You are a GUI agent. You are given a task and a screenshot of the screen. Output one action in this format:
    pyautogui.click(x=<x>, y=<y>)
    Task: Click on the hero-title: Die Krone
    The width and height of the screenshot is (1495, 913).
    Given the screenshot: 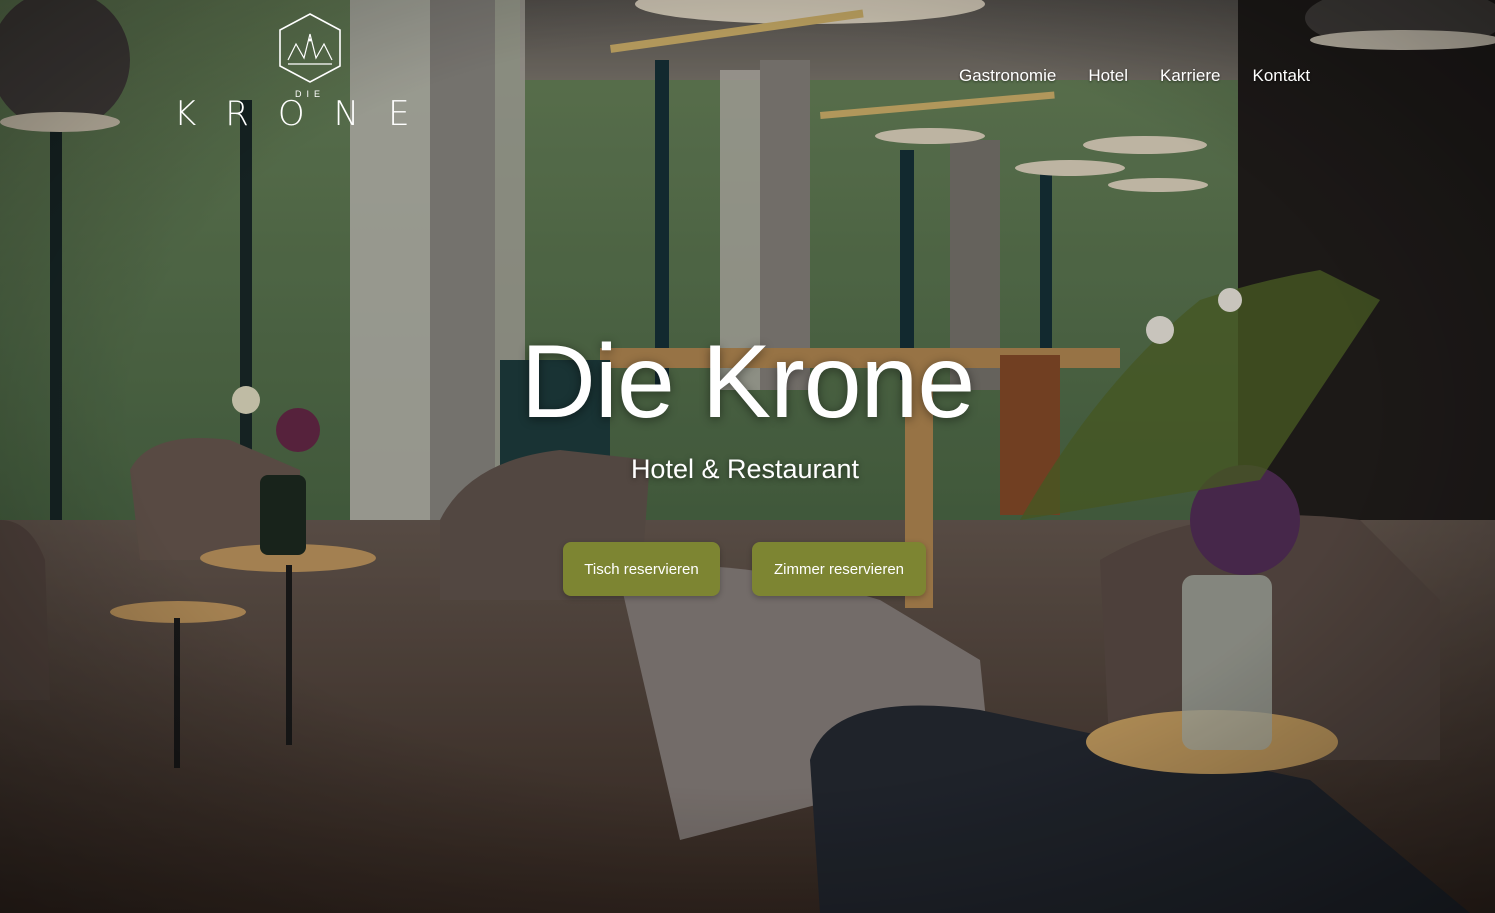 What is the action you would take?
    pyautogui.click(x=747, y=382)
    